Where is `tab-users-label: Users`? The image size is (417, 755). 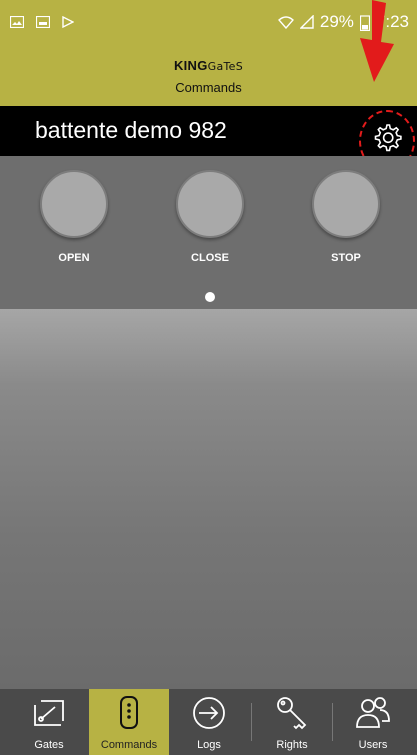 tab-users-label: Users is located at coordinates (373, 745).